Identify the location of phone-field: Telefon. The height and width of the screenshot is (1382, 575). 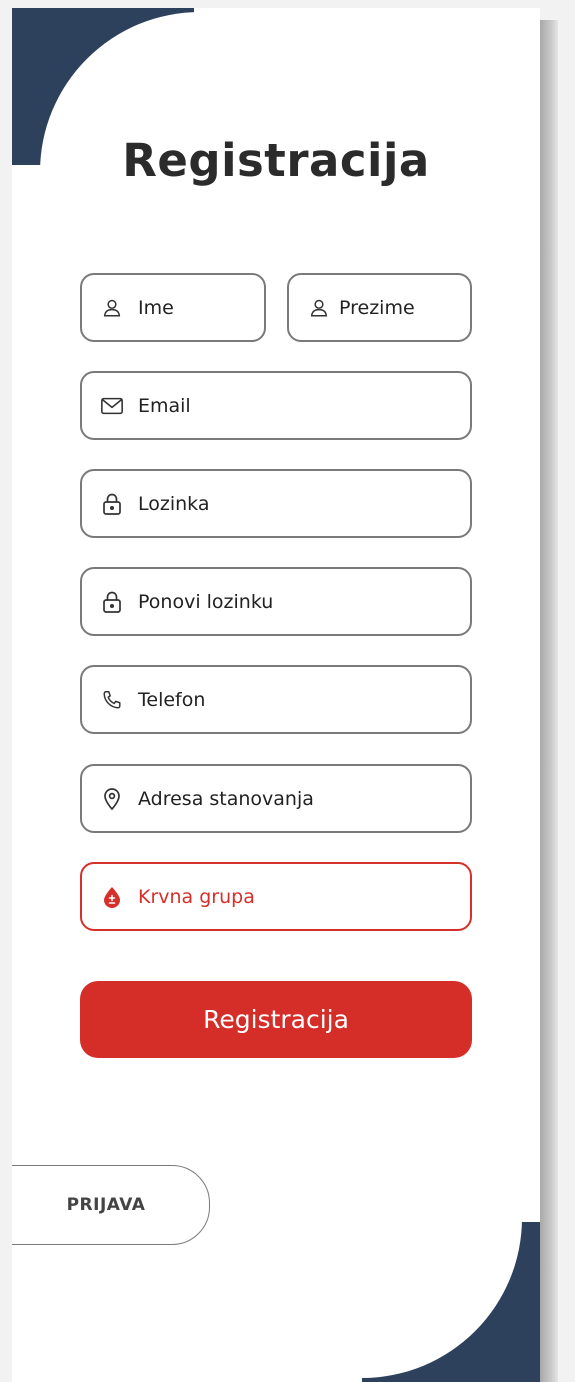
(276, 699).